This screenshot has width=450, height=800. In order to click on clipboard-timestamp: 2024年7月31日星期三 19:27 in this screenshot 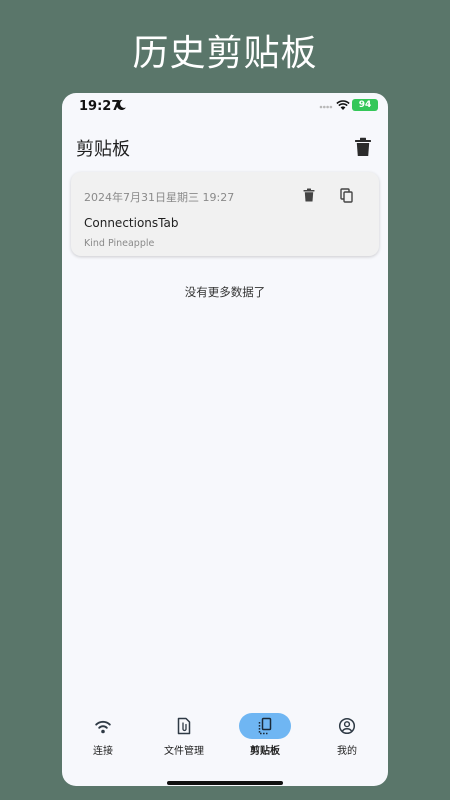, I will do `click(159, 197)`.